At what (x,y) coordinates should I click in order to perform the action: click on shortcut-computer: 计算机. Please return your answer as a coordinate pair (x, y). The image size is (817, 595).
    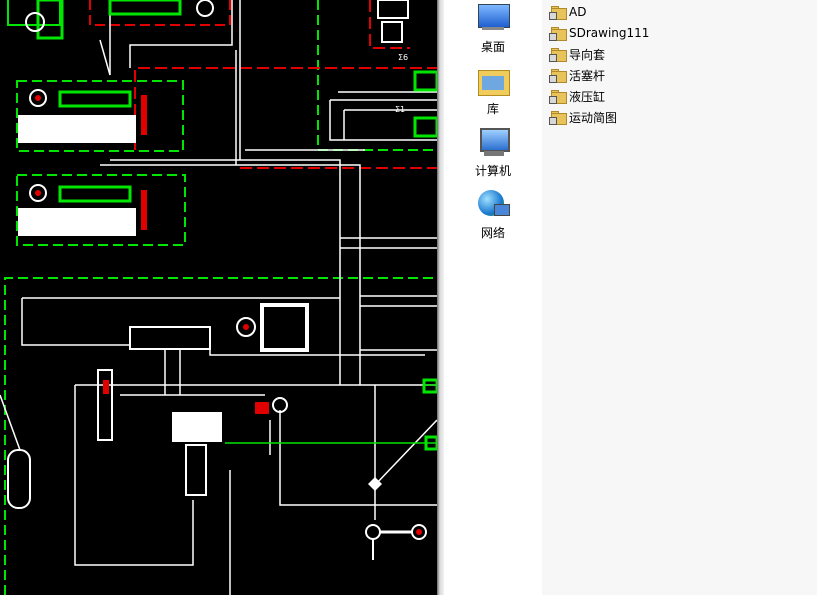
    Looking at the image, I should click on (493, 152).